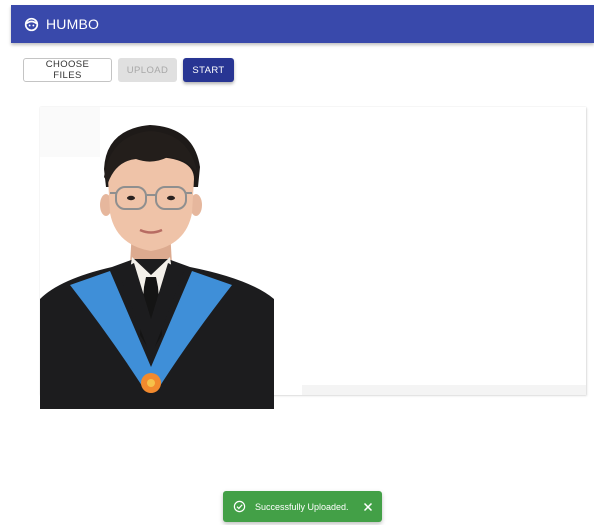 This screenshot has height=525, width=594. What do you see at coordinates (31, 24) in the screenshot?
I see `face-icon` at bounding box center [31, 24].